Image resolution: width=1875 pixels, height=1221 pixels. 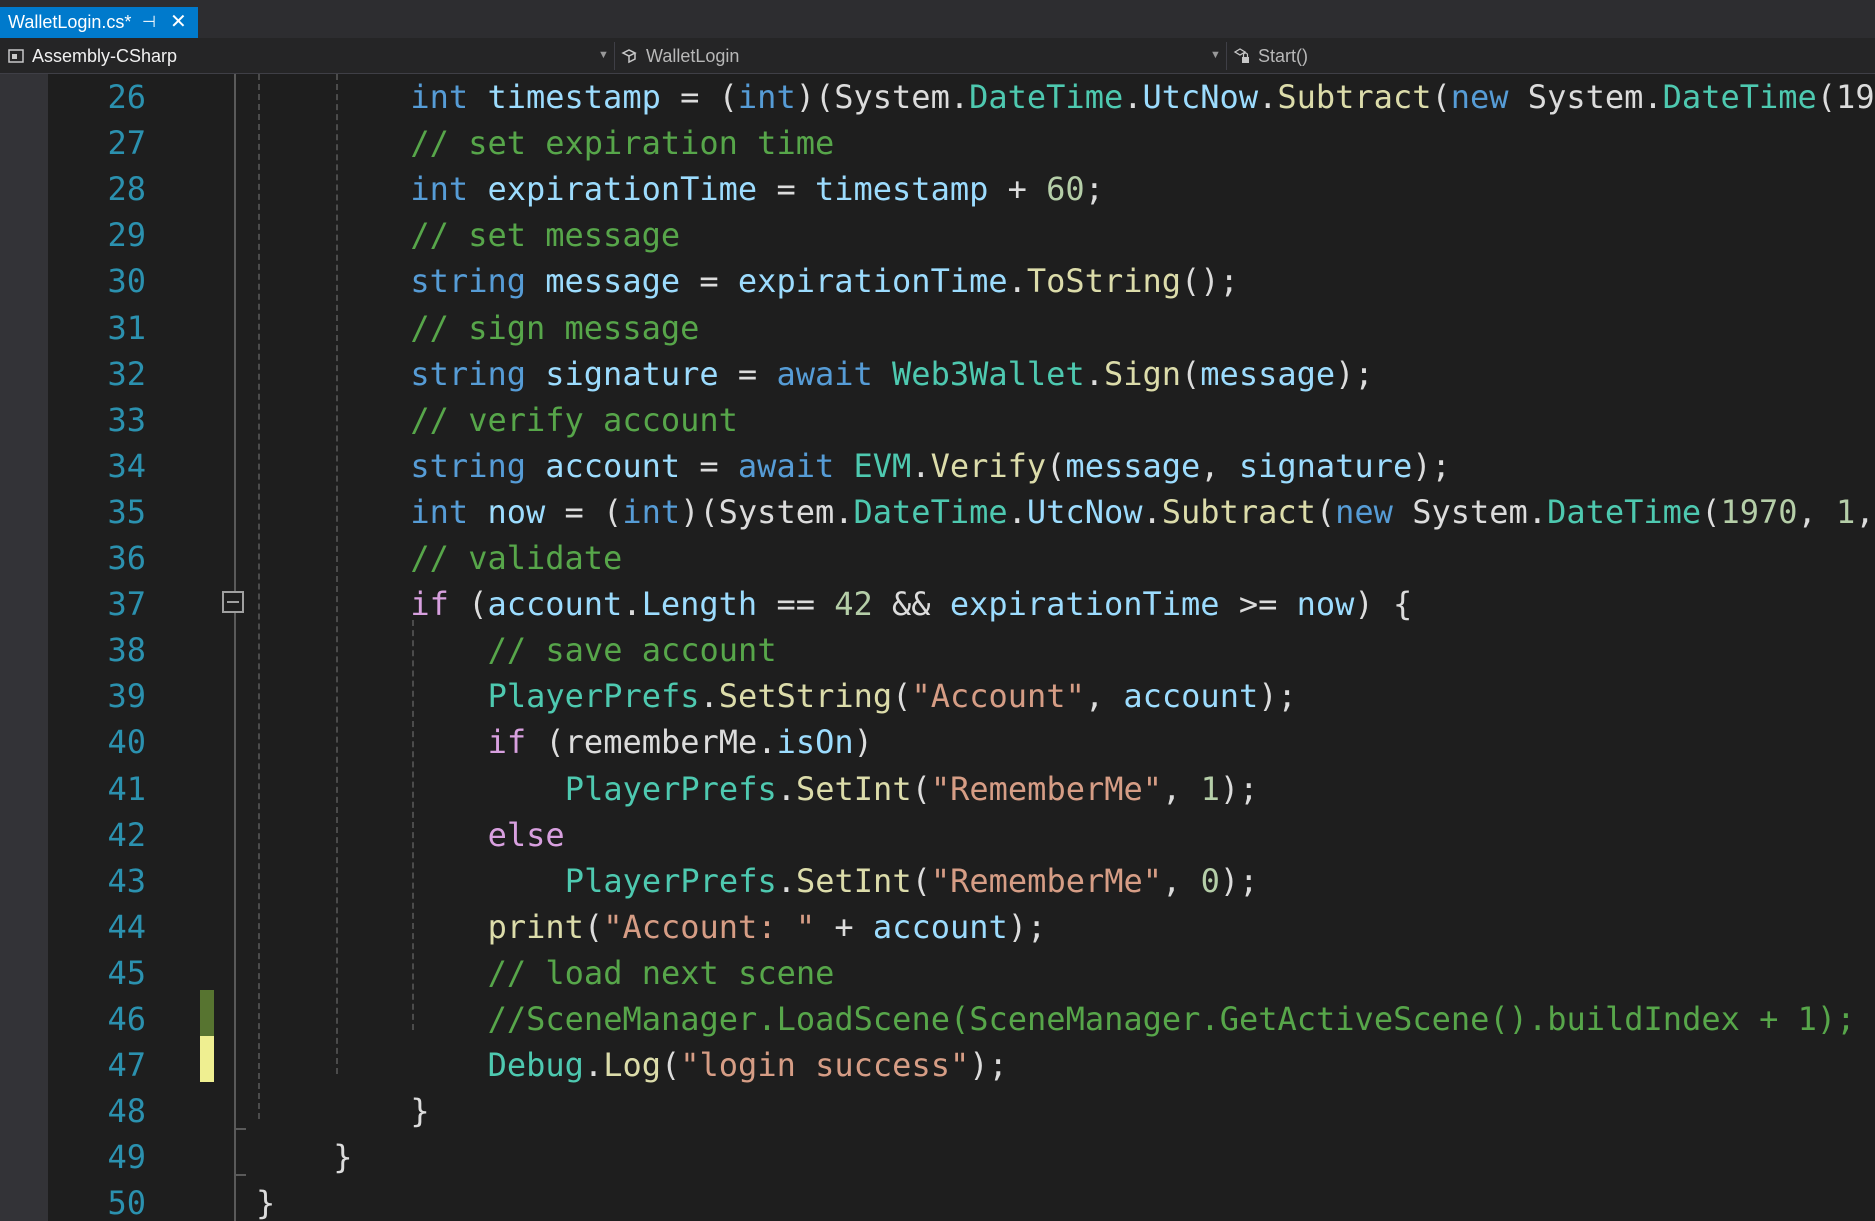 What do you see at coordinates (937, 189) in the screenshot?
I see `code-line: 28 int expirationTime = timestamp + 60;` at bounding box center [937, 189].